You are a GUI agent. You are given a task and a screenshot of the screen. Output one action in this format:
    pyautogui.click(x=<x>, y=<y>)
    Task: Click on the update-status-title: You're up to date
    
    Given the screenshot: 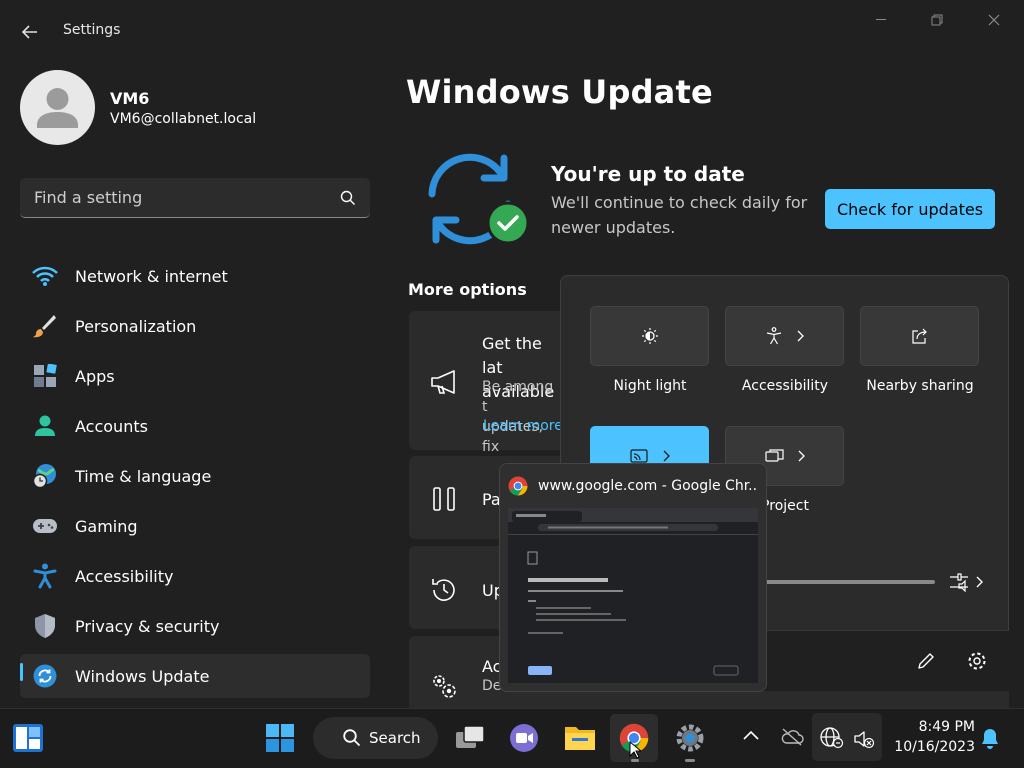 What is the action you would take?
    pyautogui.click(x=648, y=174)
    